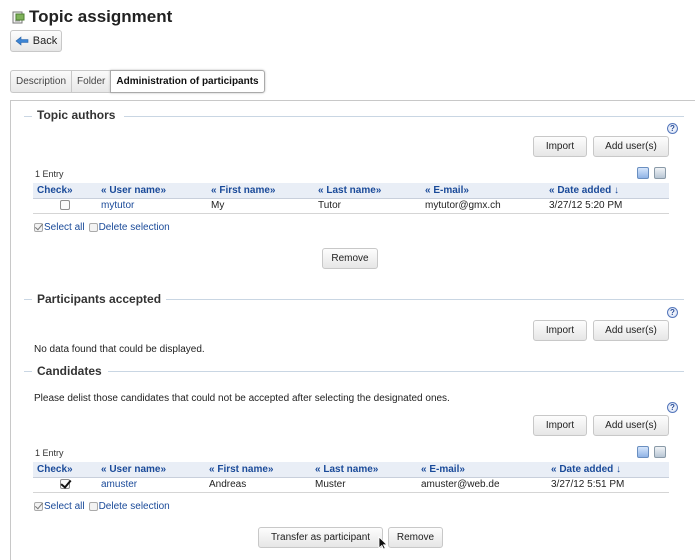  I want to click on authors-add-users-button: Add user(s), so click(631, 146).